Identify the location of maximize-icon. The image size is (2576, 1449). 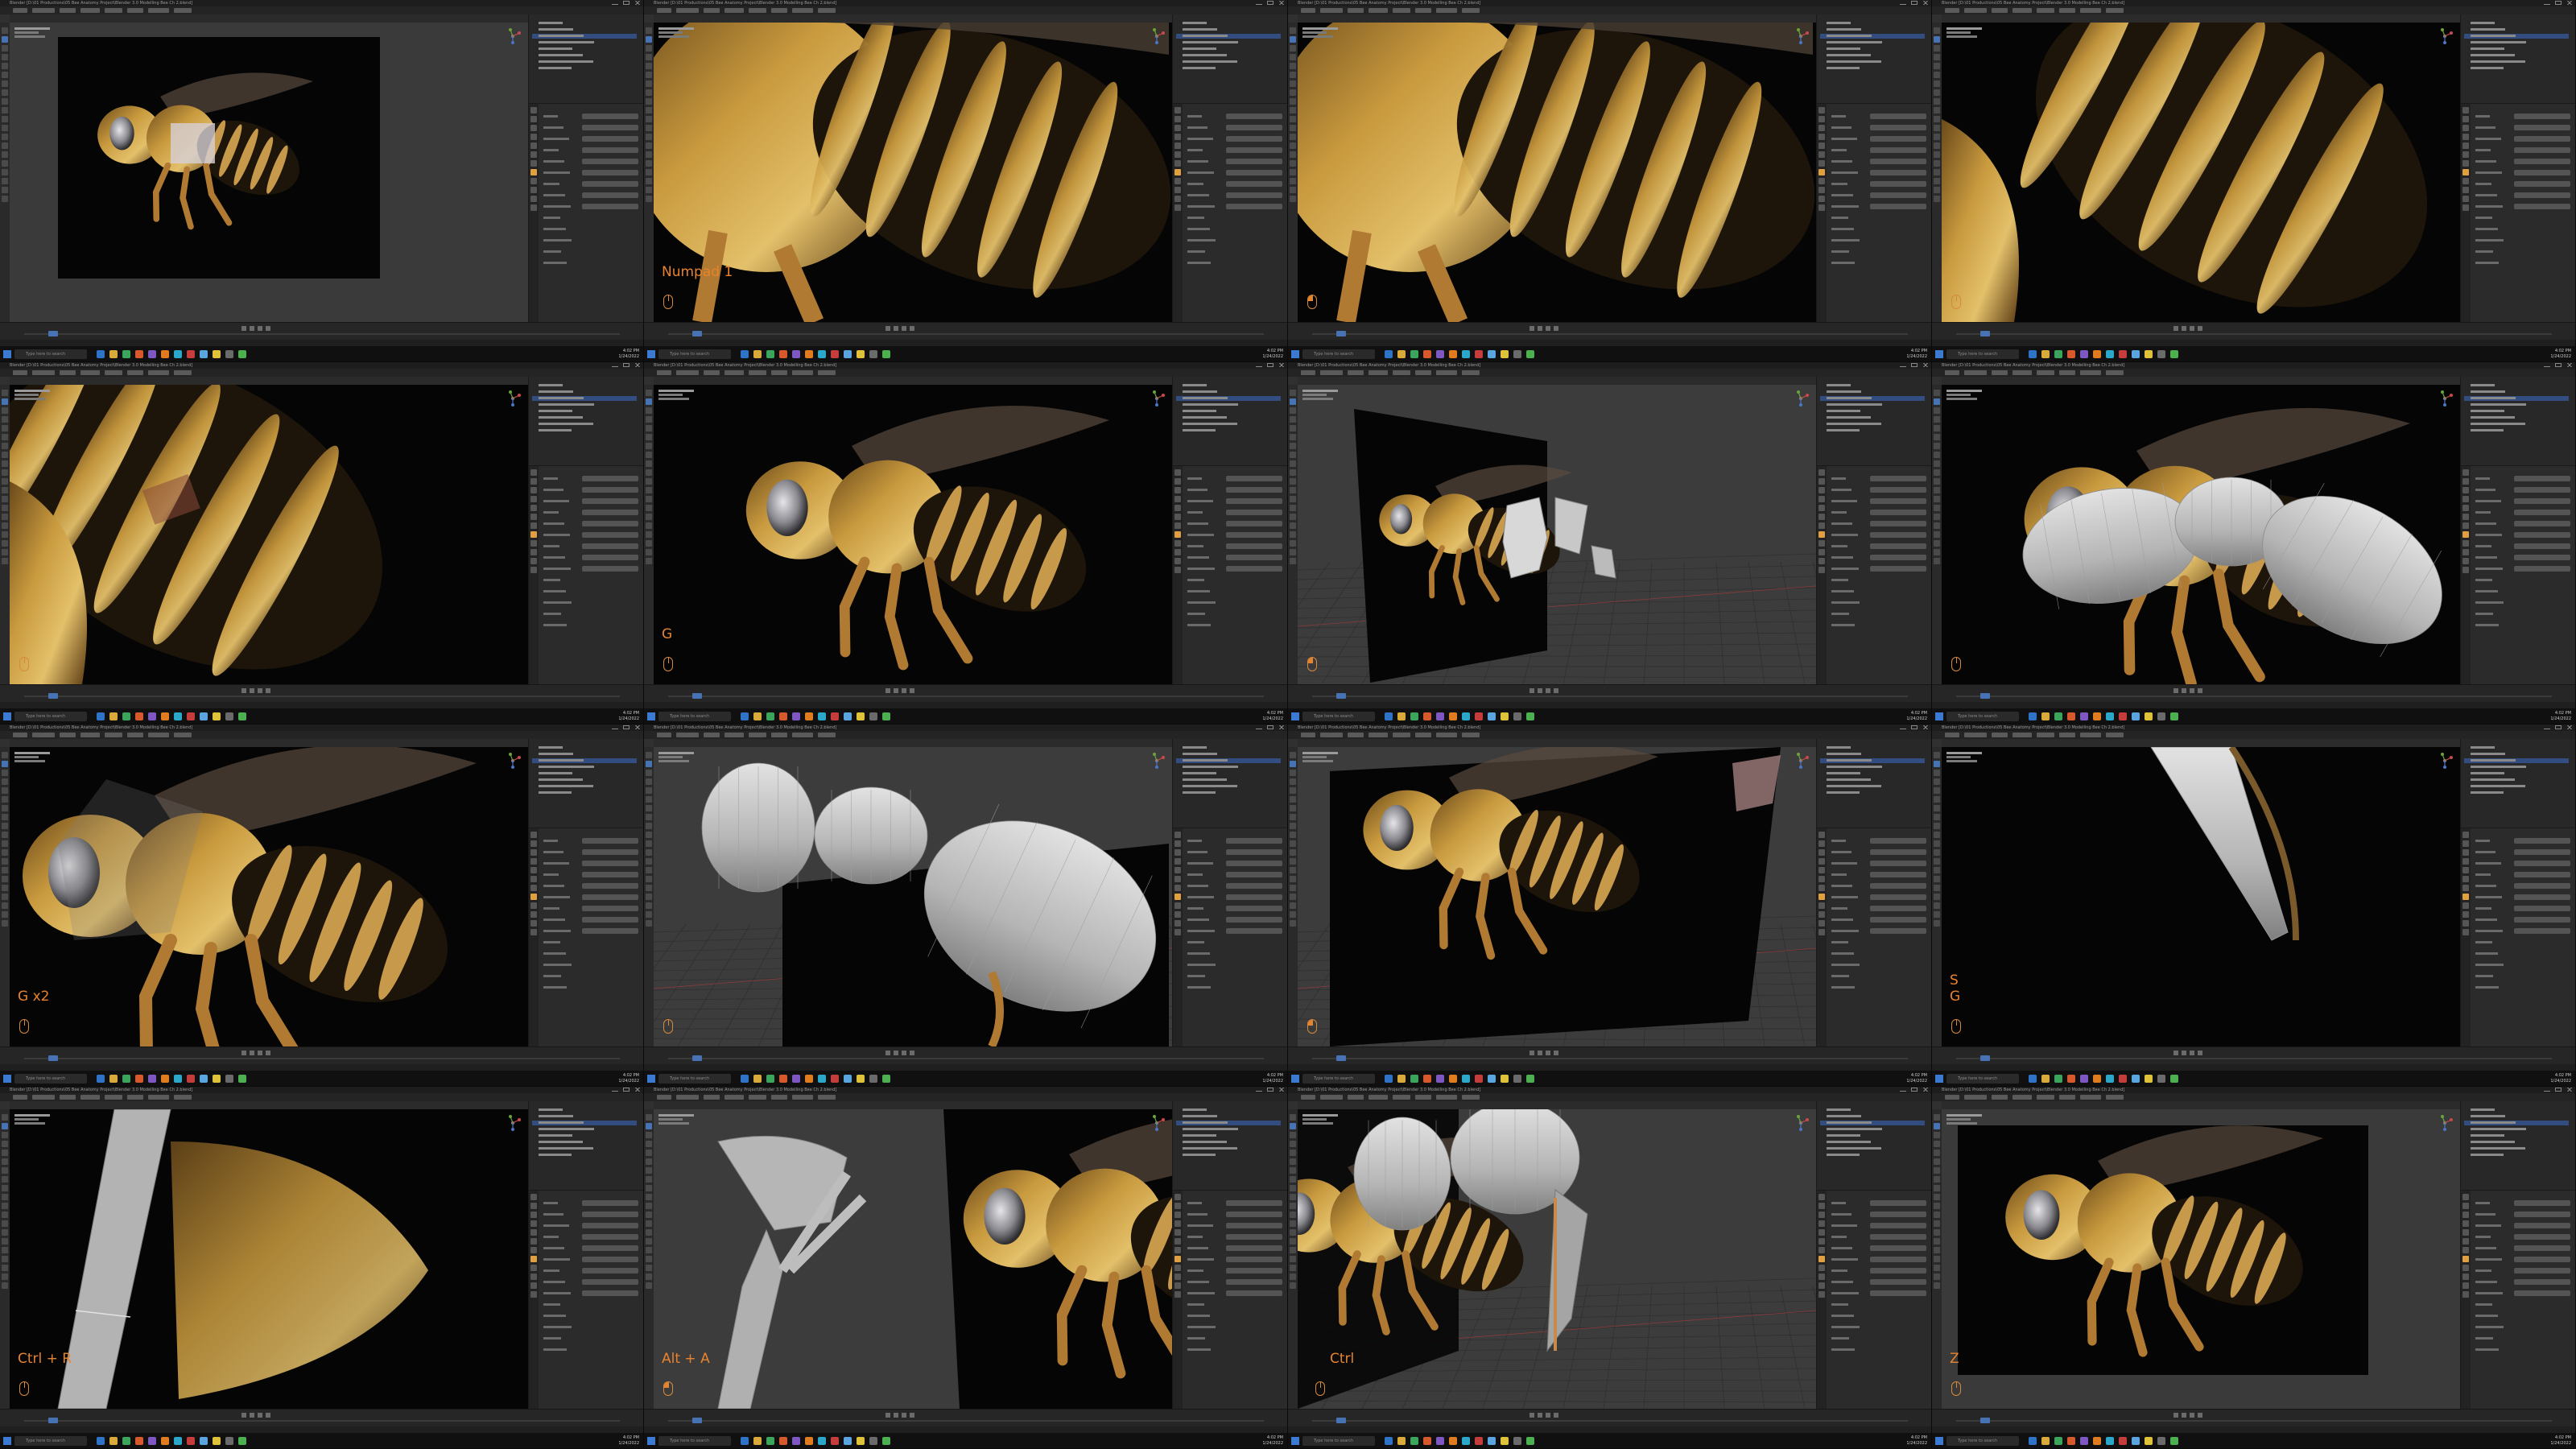
(2558, 3).